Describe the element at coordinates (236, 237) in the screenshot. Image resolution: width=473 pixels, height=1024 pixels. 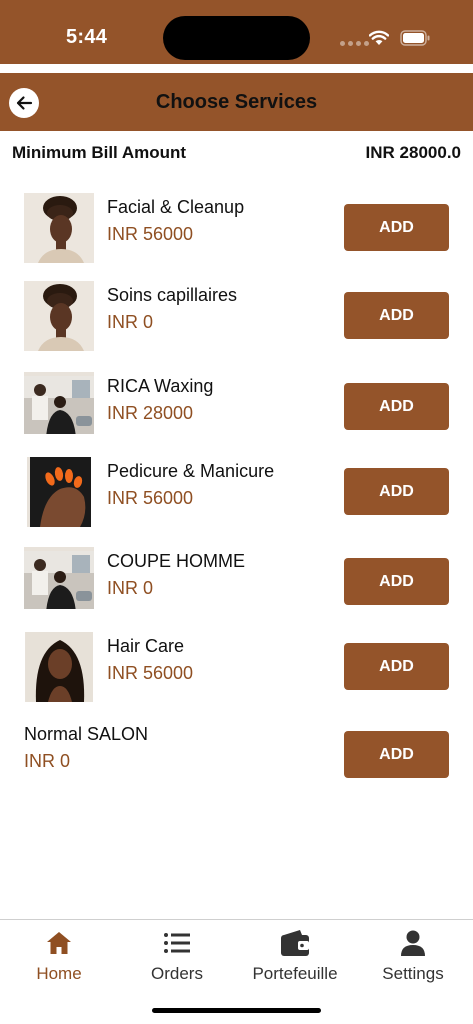
I see `service-row: Facial & Cleanup INR 56000 ADD` at that location.